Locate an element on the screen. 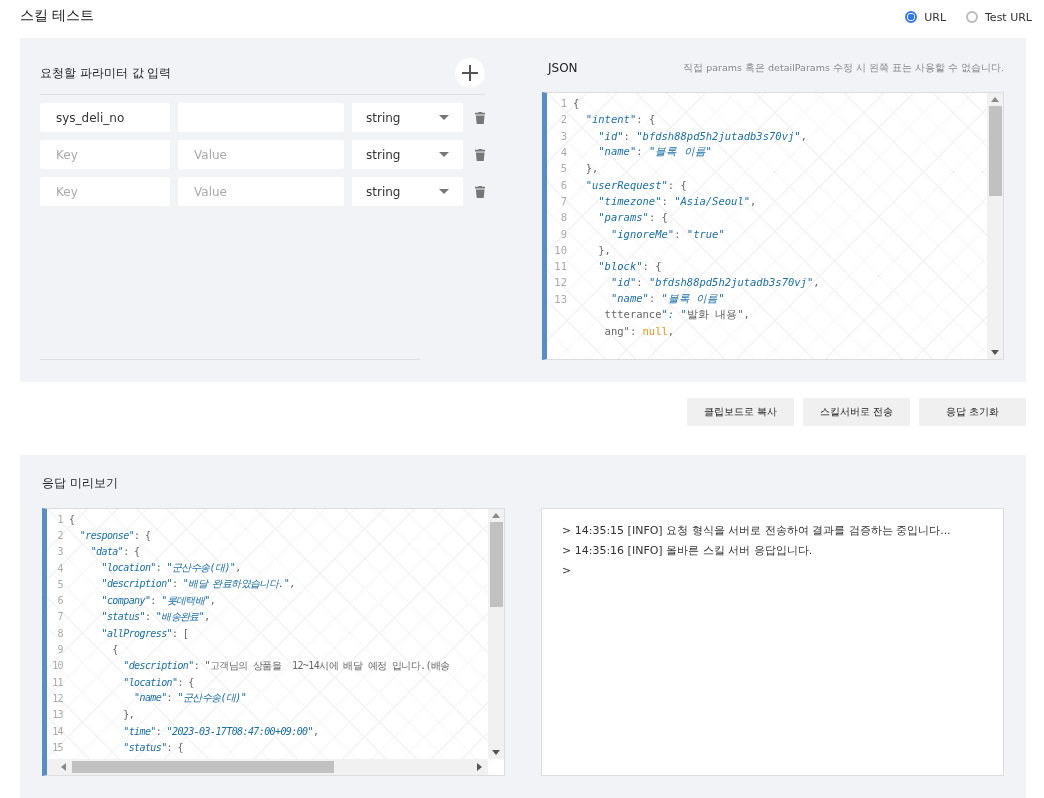 The height and width of the screenshot is (798, 1044). add-button is located at coordinates (470, 73).